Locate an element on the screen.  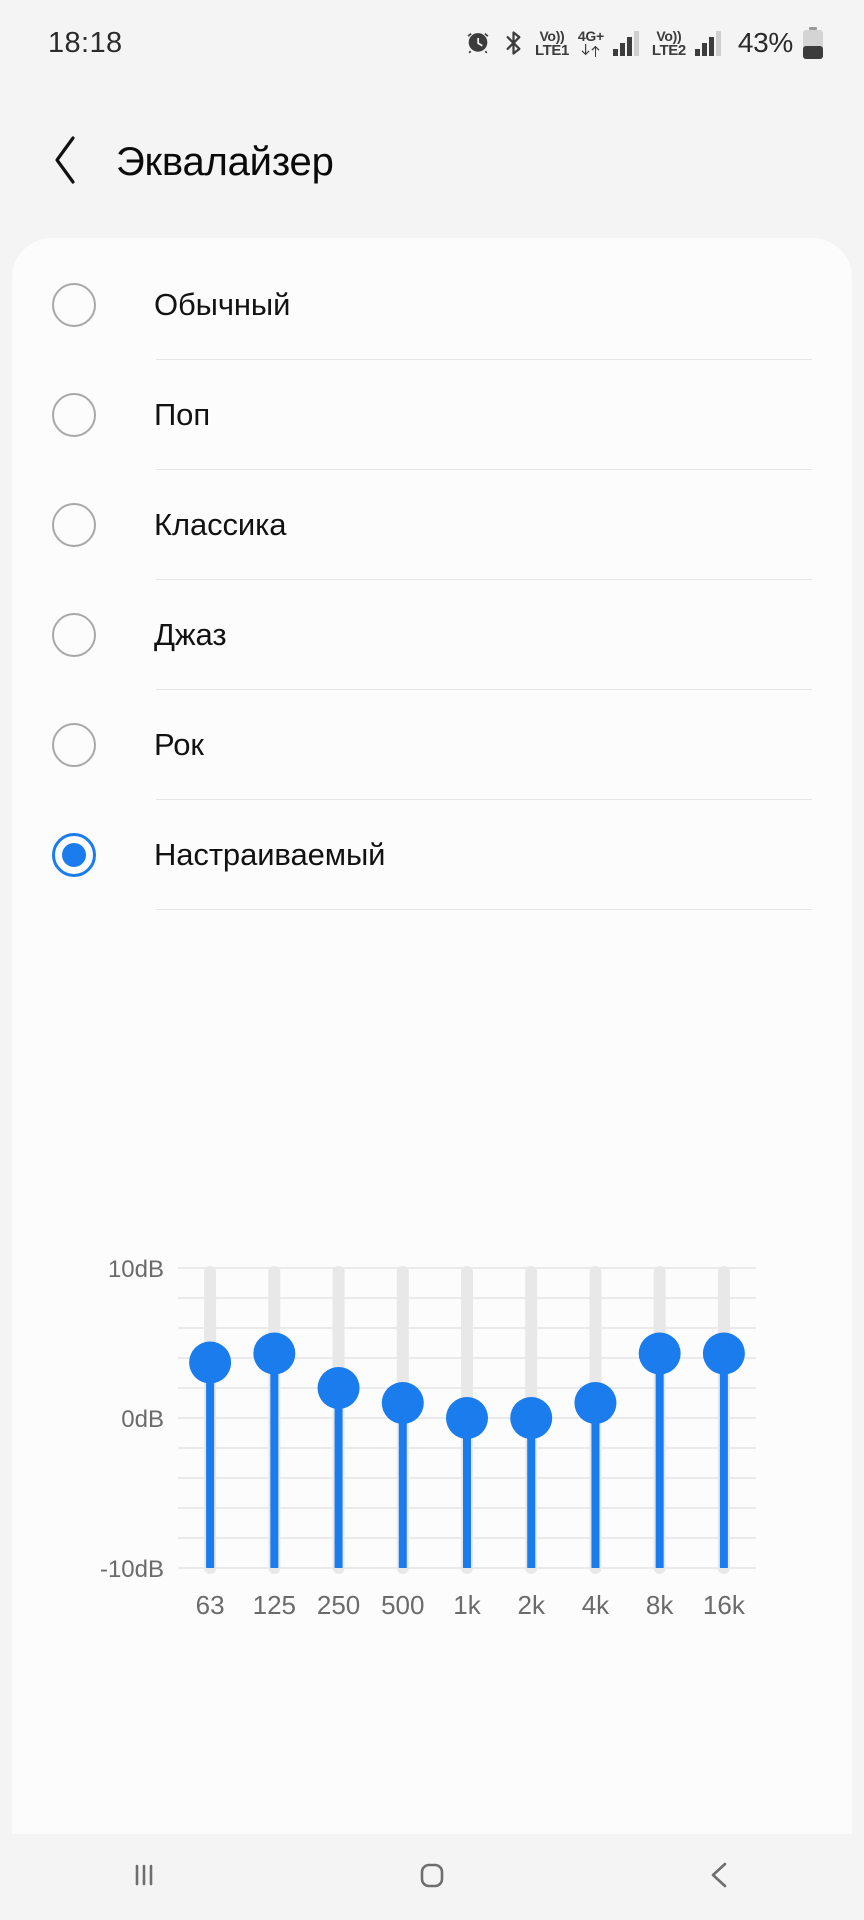
x-axis-label-2k: 2k is located at coordinates (531, 1605).